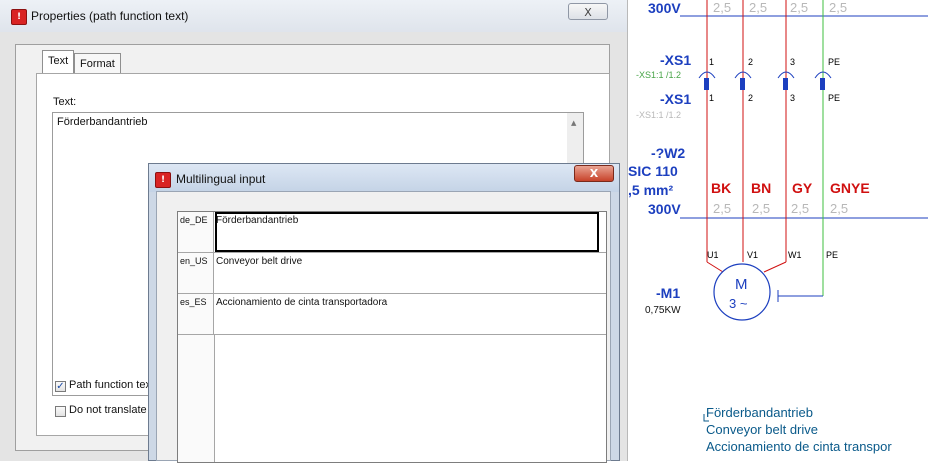 The height and width of the screenshot is (463, 932). Describe the element at coordinates (221, 179) in the screenshot. I see `multilingual-title: Multilingual input` at that location.